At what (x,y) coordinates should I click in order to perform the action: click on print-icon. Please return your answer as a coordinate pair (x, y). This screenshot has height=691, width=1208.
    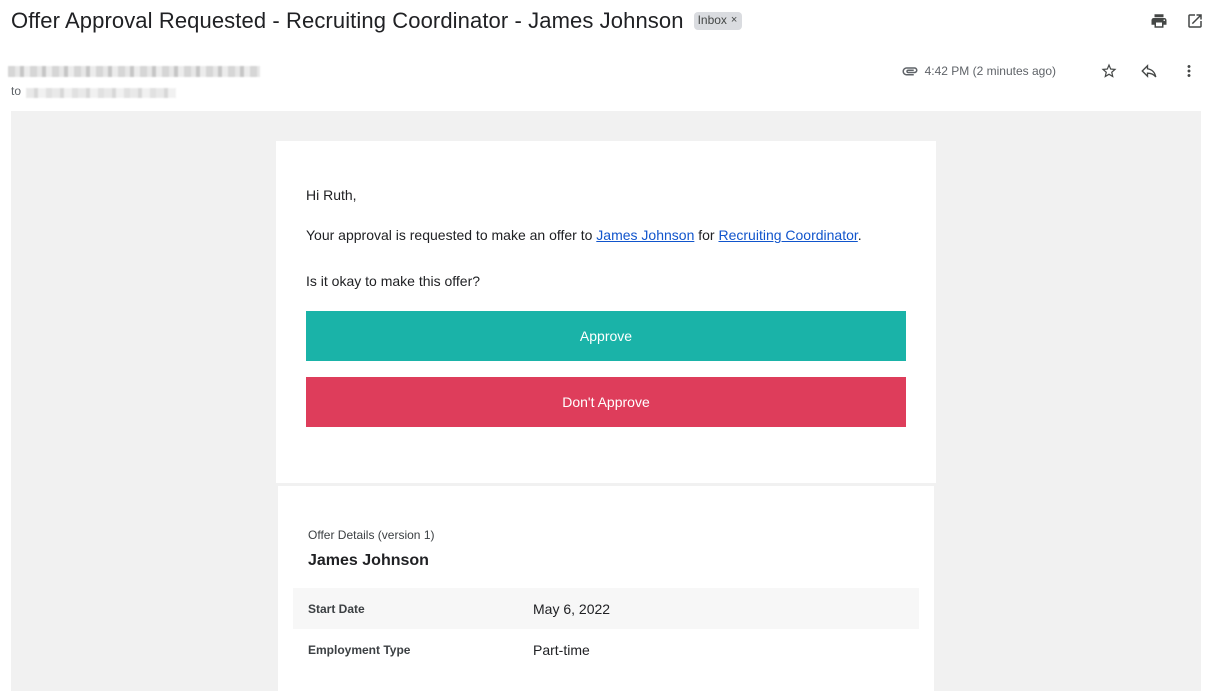
    Looking at the image, I should click on (1159, 21).